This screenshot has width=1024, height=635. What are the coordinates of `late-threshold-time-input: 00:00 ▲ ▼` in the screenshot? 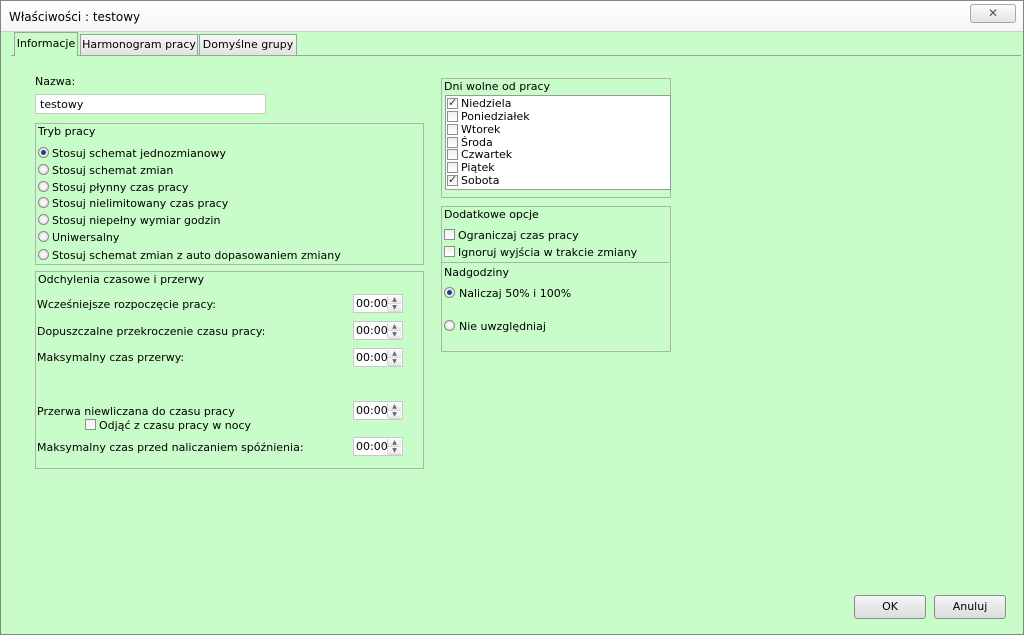 It's located at (378, 446).